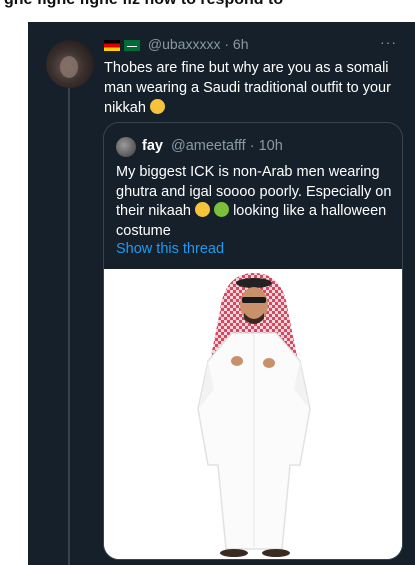 The height and width of the screenshot is (565, 415). What do you see at coordinates (208, 146) in the screenshot?
I see `quoted-handle: @ameetafff` at bounding box center [208, 146].